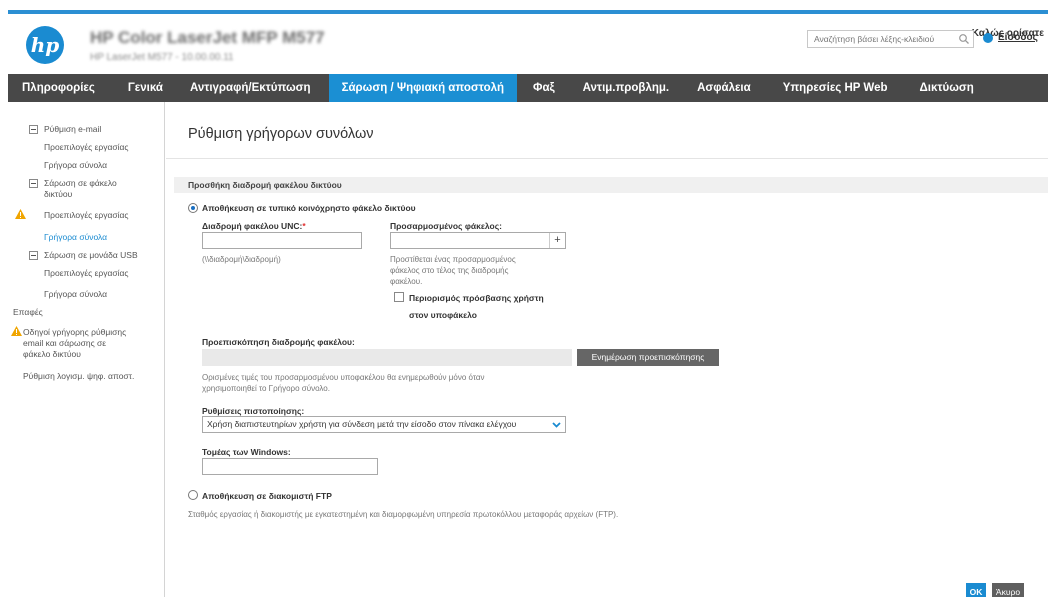 The width and height of the screenshot is (1052, 597). I want to click on sidebar-item-quick-setup-guides: Οδηγοί γρήγορης ρύθμισης, so click(74, 332).